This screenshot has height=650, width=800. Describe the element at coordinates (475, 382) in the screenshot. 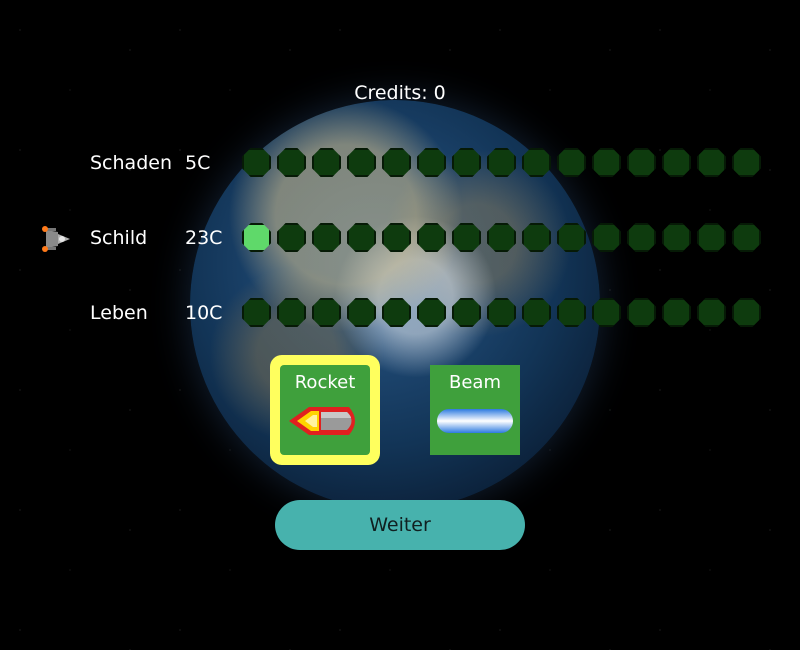

I see `weapon-label: Beam` at that location.